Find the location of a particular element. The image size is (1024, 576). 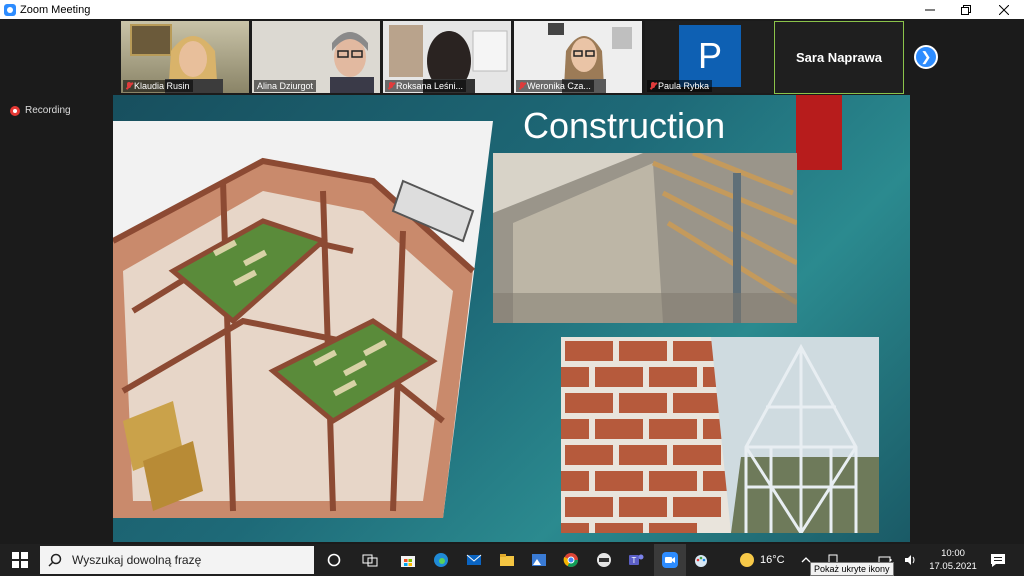

mail-icon is located at coordinates (474, 560).